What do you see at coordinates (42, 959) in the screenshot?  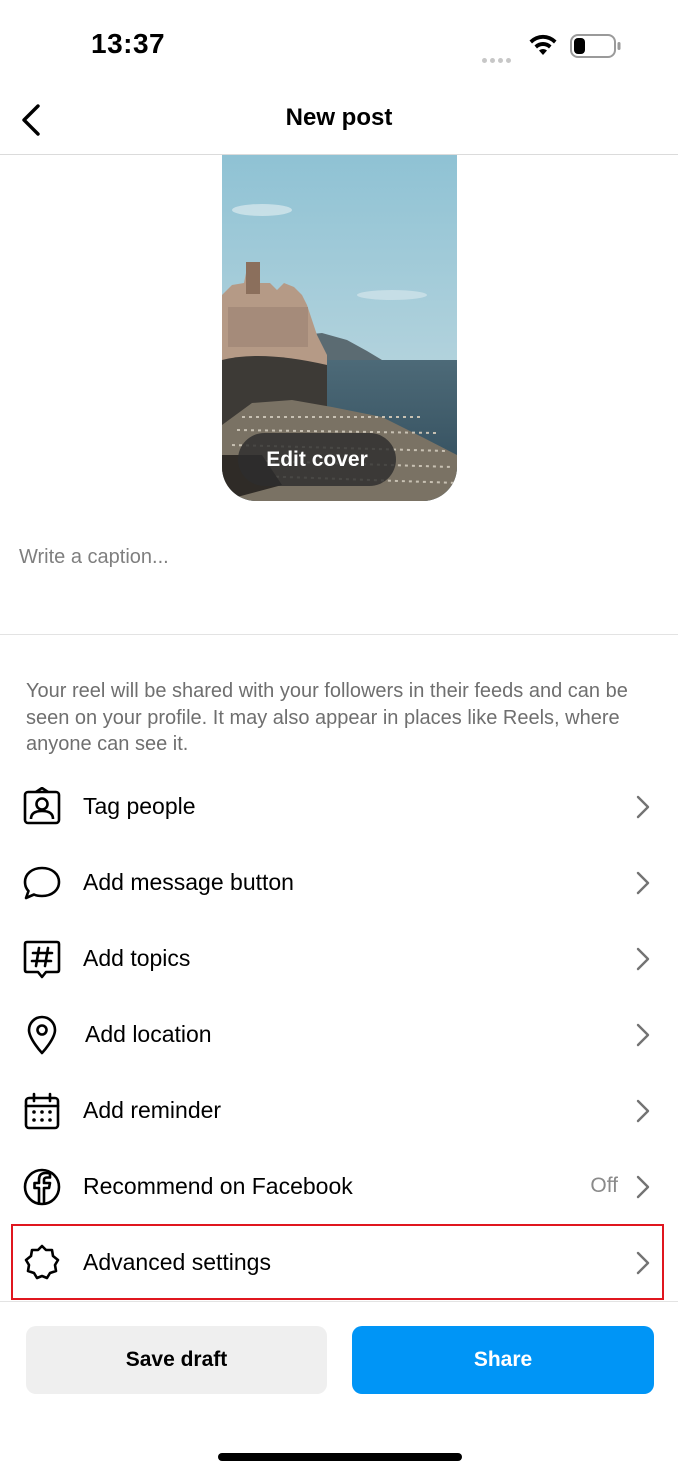 I see `hashtag-icon` at bounding box center [42, 959].